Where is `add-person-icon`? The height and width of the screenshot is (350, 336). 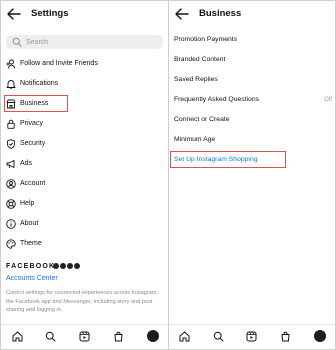 add-person-icon is located at coordinates (10, 64).